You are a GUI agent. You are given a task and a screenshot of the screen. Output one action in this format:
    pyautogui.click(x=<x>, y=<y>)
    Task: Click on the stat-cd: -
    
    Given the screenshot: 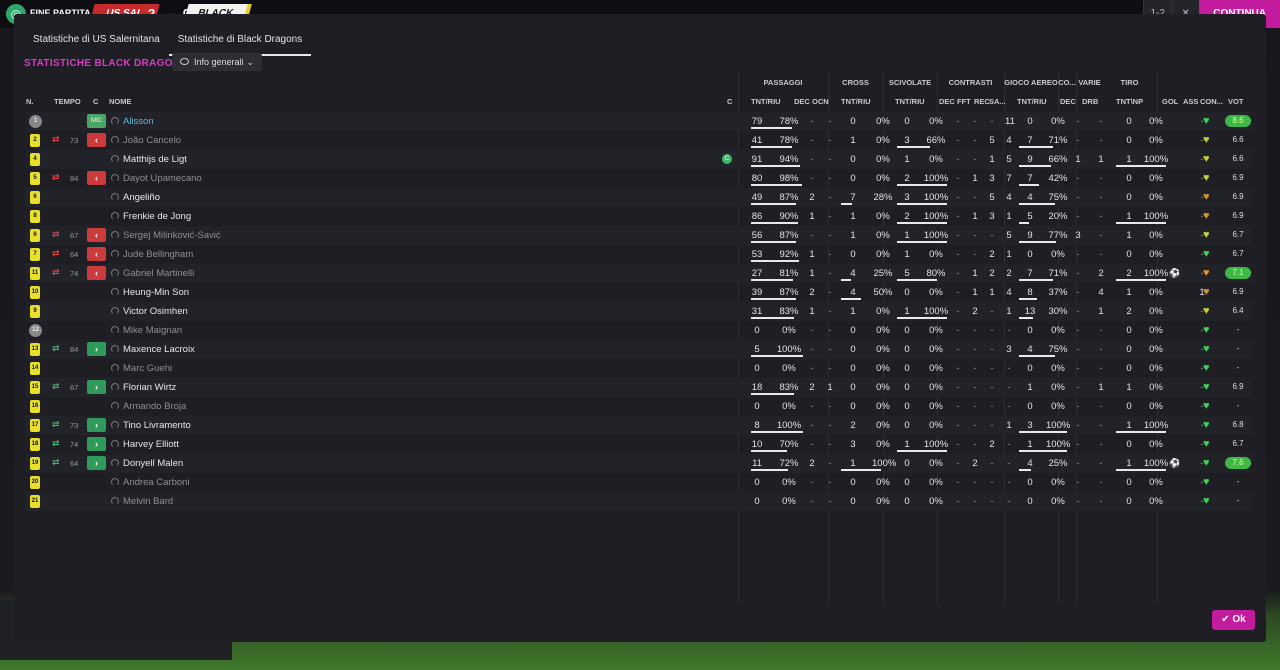 What is the action you would take?
    pyautogui.click(x=1078, y=311)
    